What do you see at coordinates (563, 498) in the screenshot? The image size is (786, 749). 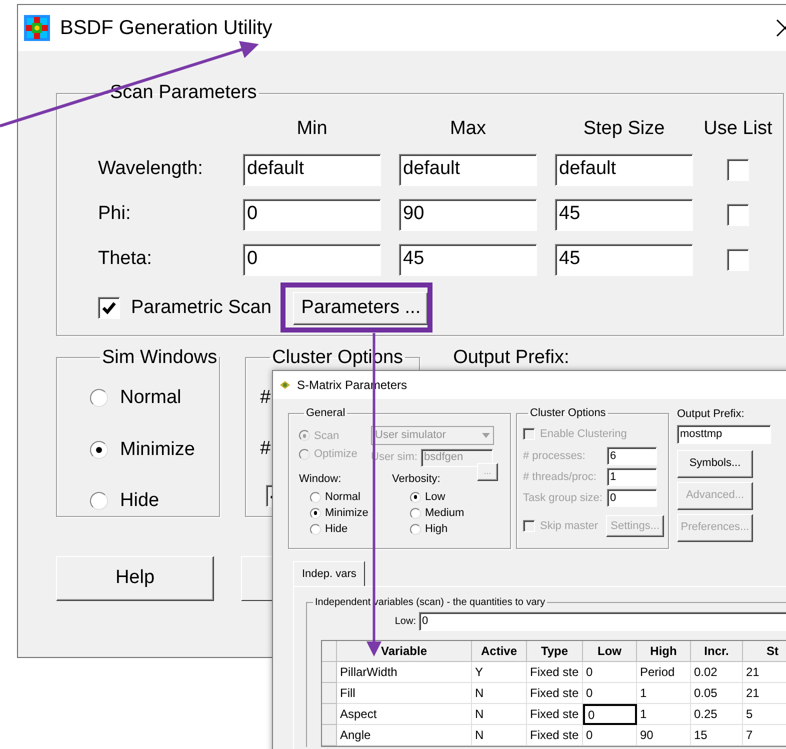 I see `field-label: Task group size:` at bounding box center [563, 498].